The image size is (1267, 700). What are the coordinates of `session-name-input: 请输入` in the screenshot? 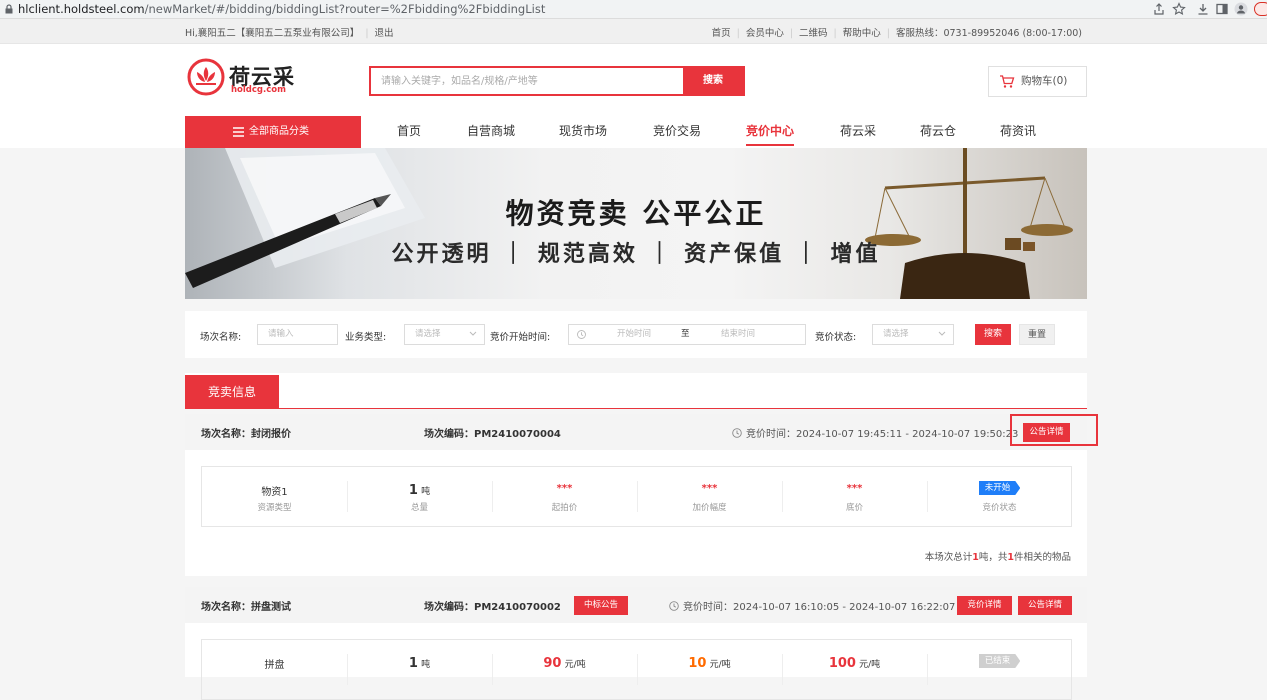 It's located at (297, 334).